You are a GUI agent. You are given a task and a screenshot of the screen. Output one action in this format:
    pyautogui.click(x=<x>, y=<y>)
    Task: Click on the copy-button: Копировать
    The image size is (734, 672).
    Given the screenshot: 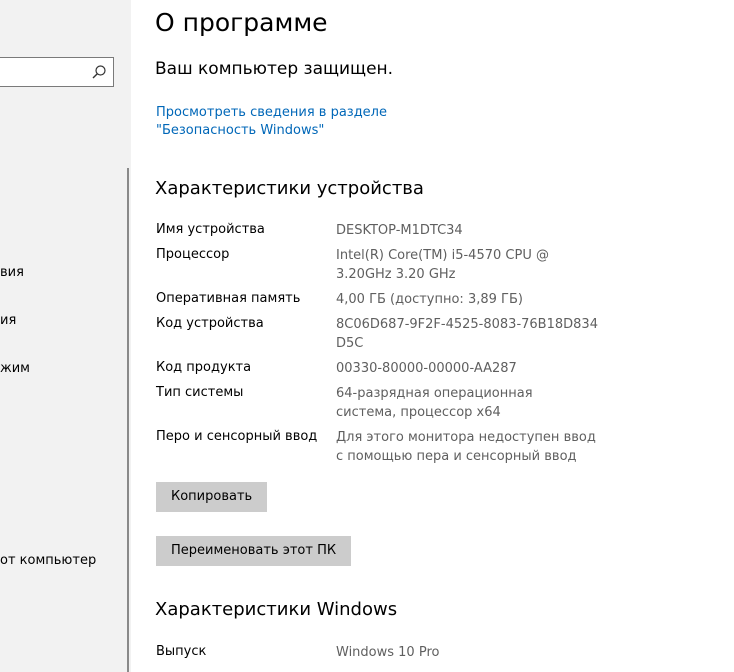 What is the action you would take?
    pyautogui.click(x=212, y=497)
    